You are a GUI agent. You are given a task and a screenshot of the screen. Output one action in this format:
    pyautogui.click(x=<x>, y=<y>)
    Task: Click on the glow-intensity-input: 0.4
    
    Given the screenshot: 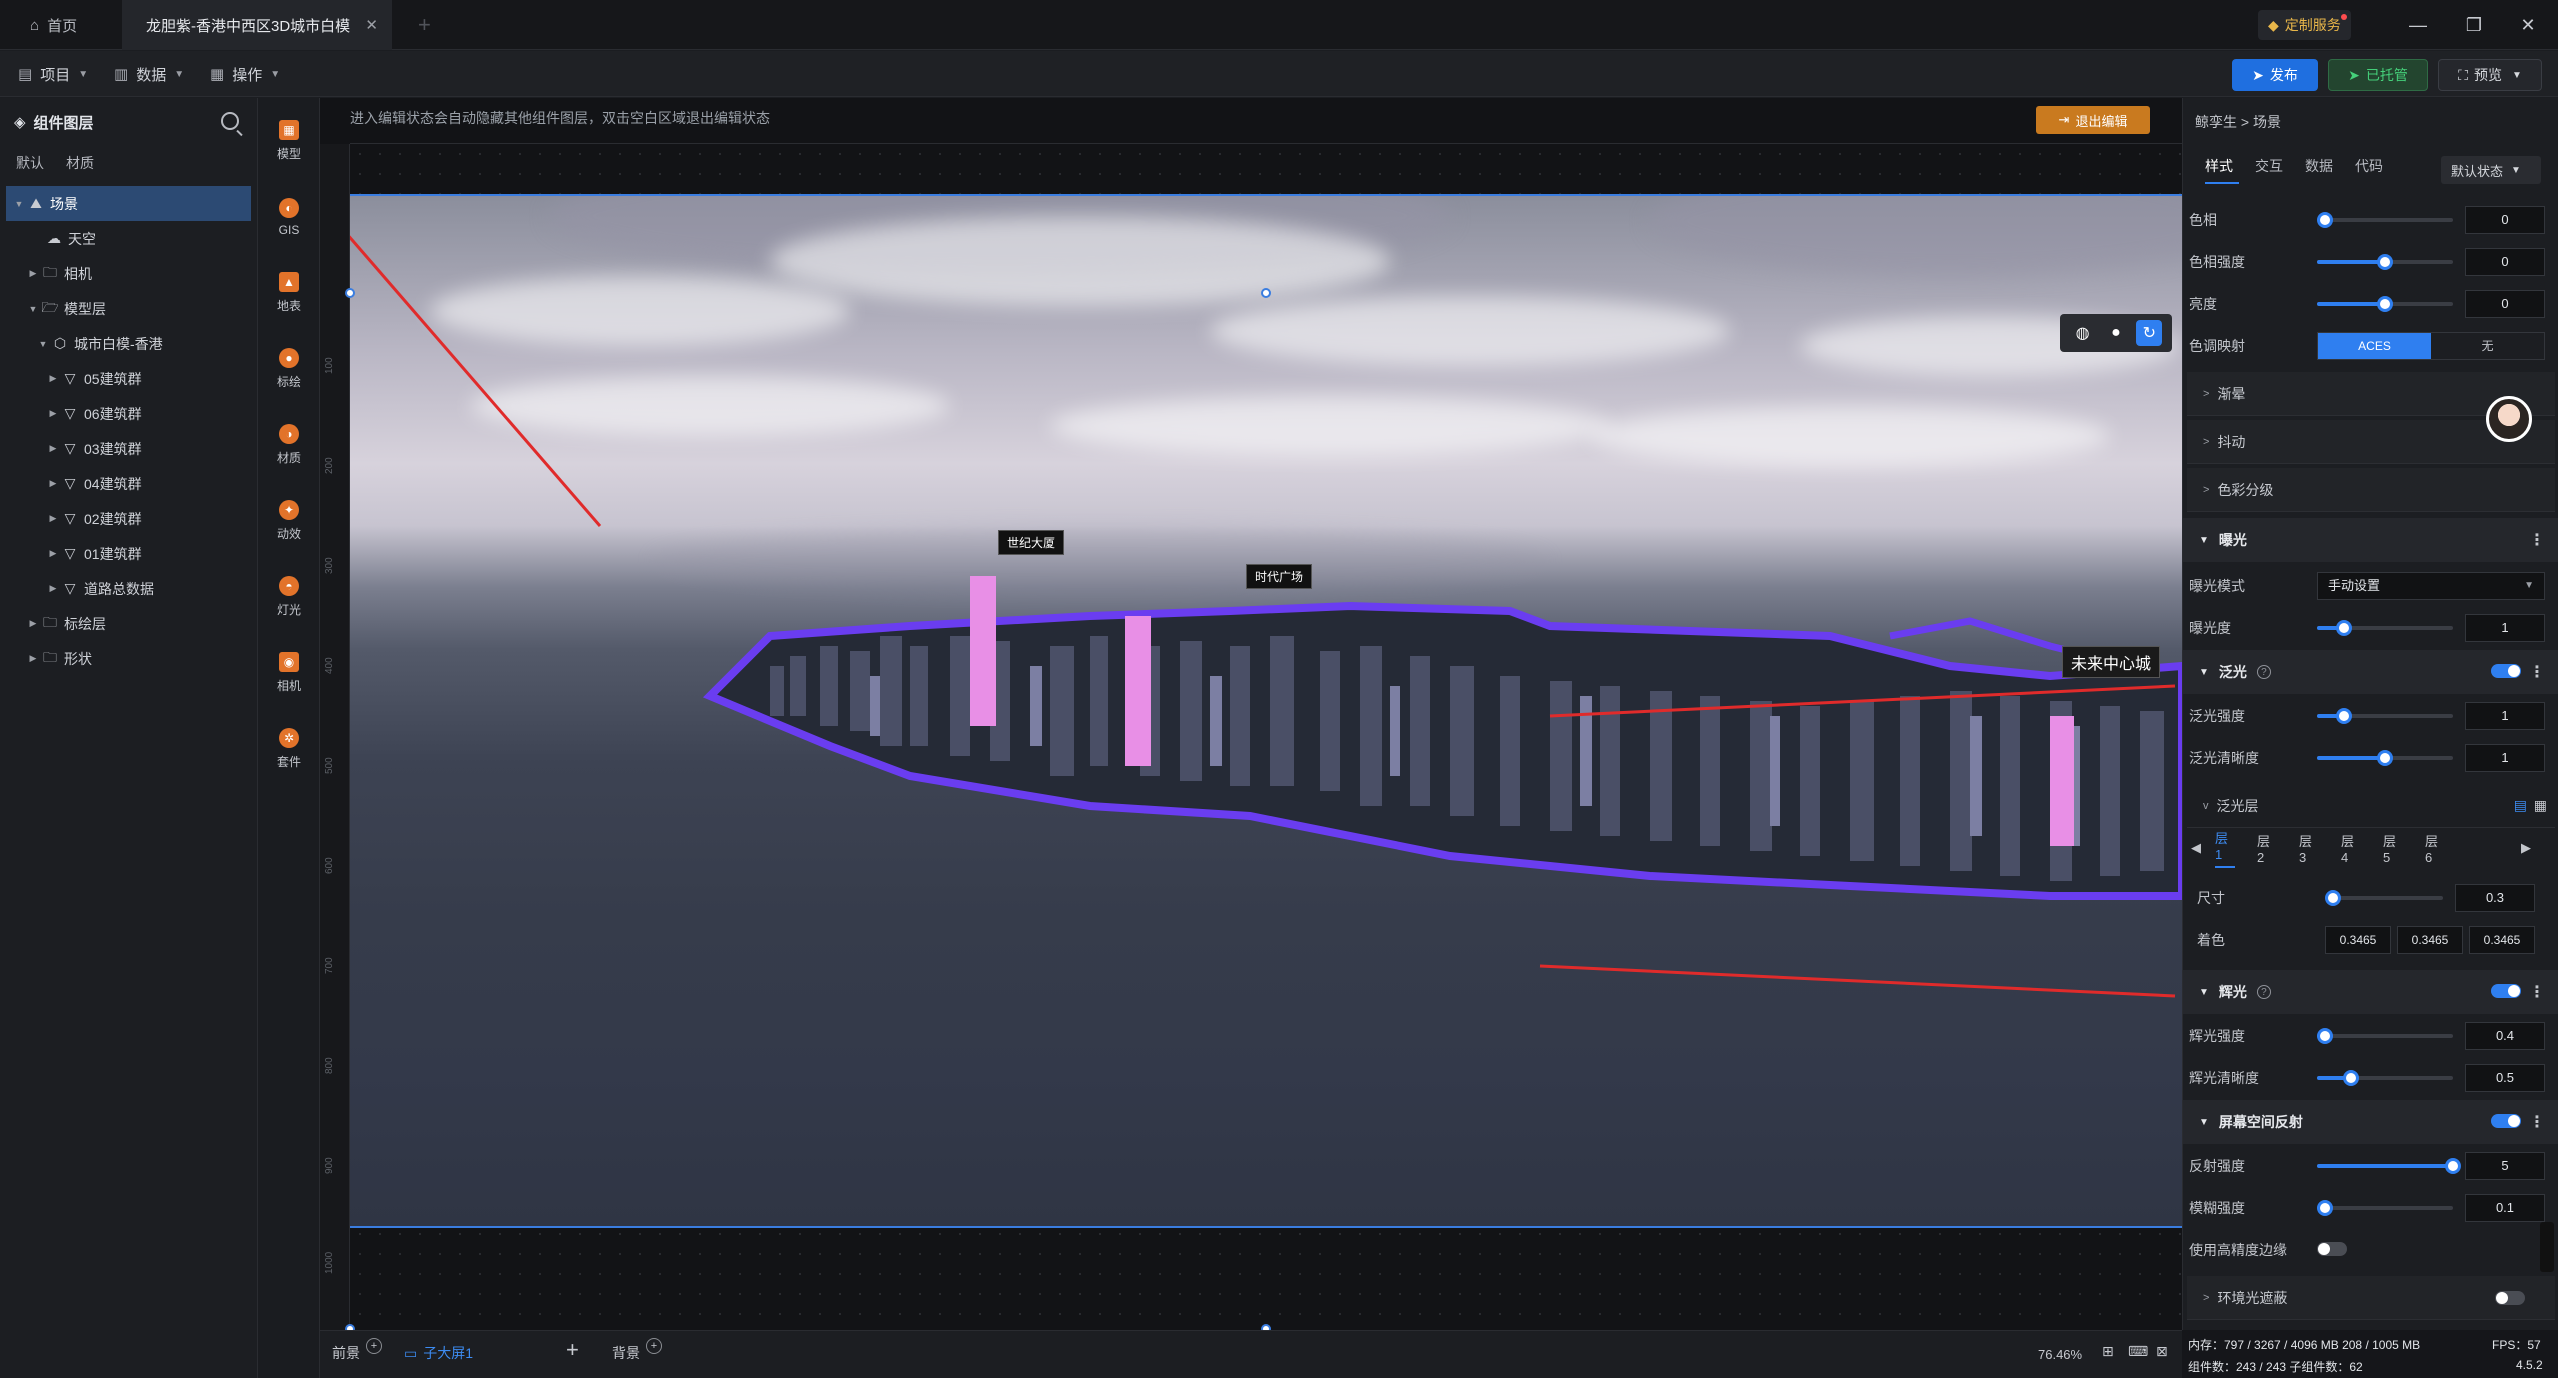 What is the action you would take?
    pyautogui.click(x=2505, y=1036)
    